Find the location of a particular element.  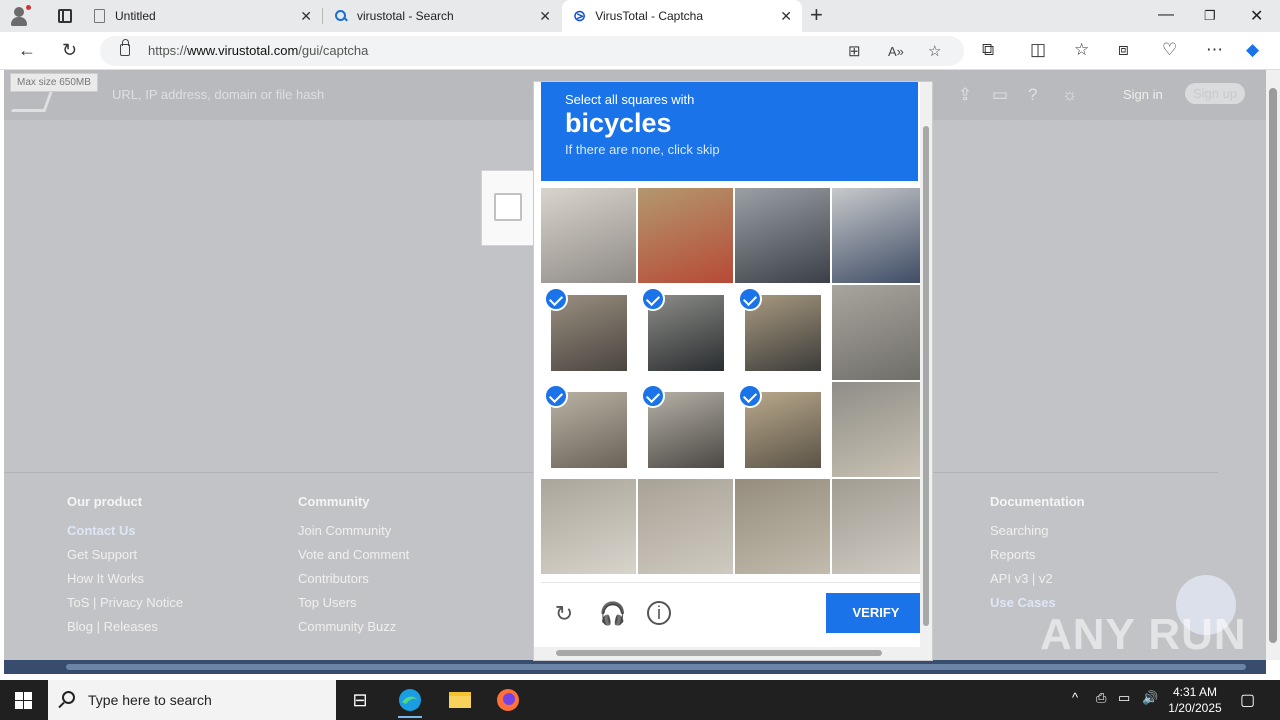

tab-actions-icon is located at coordinates (65, 16).